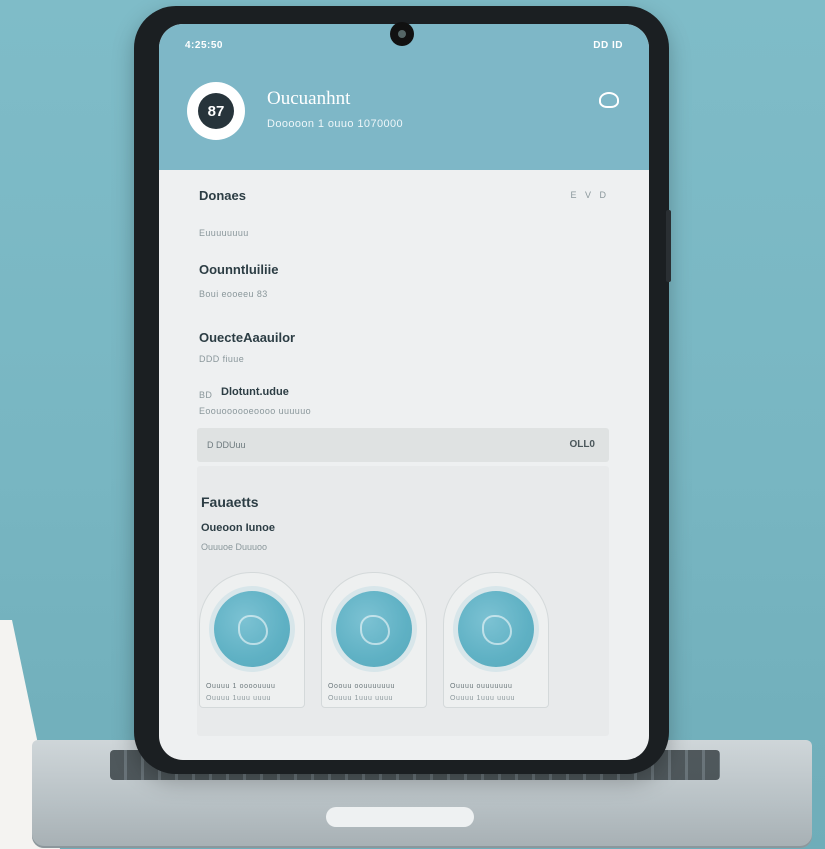 The height and width of the screenshot is (849, 825). I want to click on favorite-card: Ooouu oouuuuuuu Ouuuu 1uuu uuuu, so click(374, 640).